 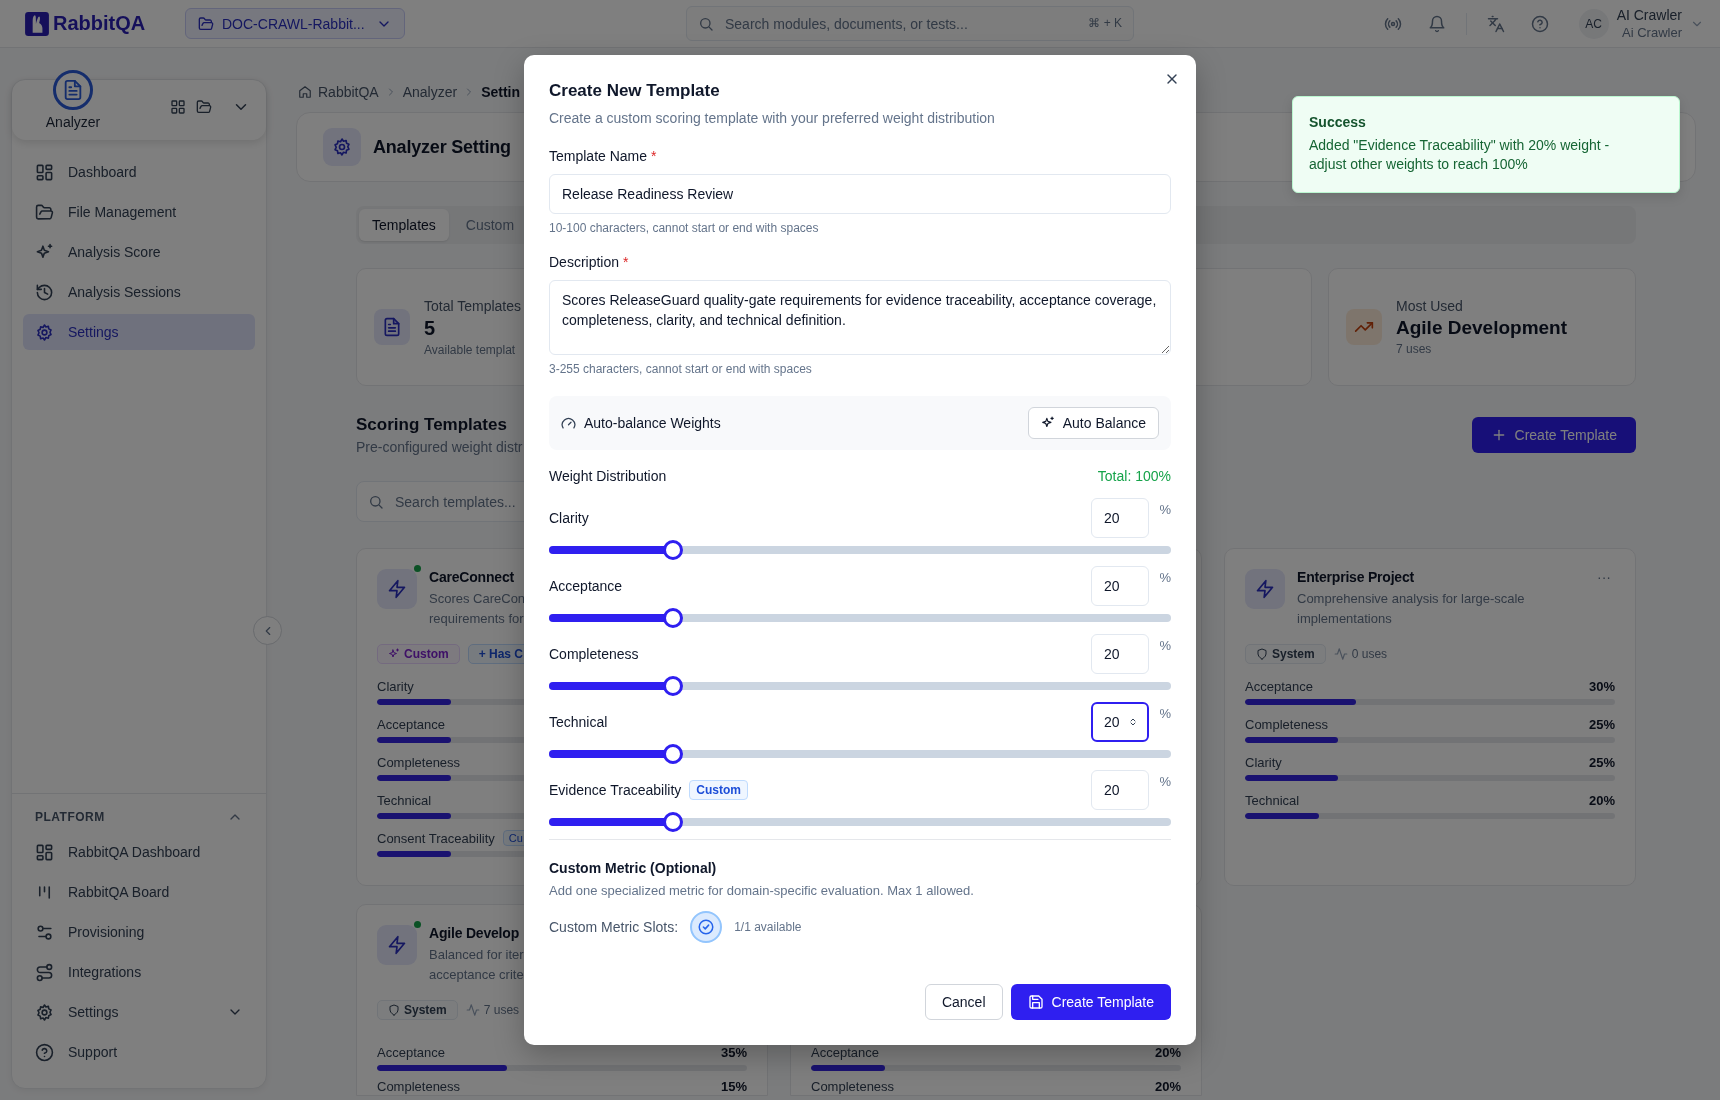 What do you see at coordinates (1134, 476) in the screenshot?
I see `total-label: Total: 100%` at bounding box center [1134, 476].